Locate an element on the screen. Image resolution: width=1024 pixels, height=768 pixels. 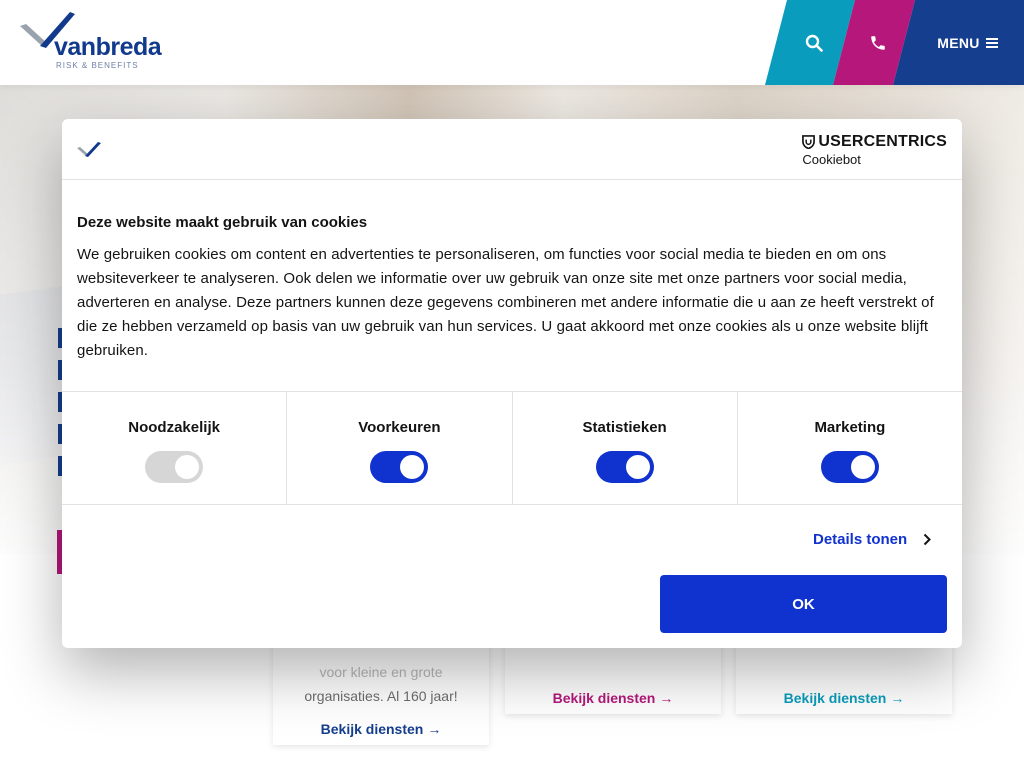
vanbreda-logo: vanbreda RISK & BENEFITS is located at coordinates (90, 41).